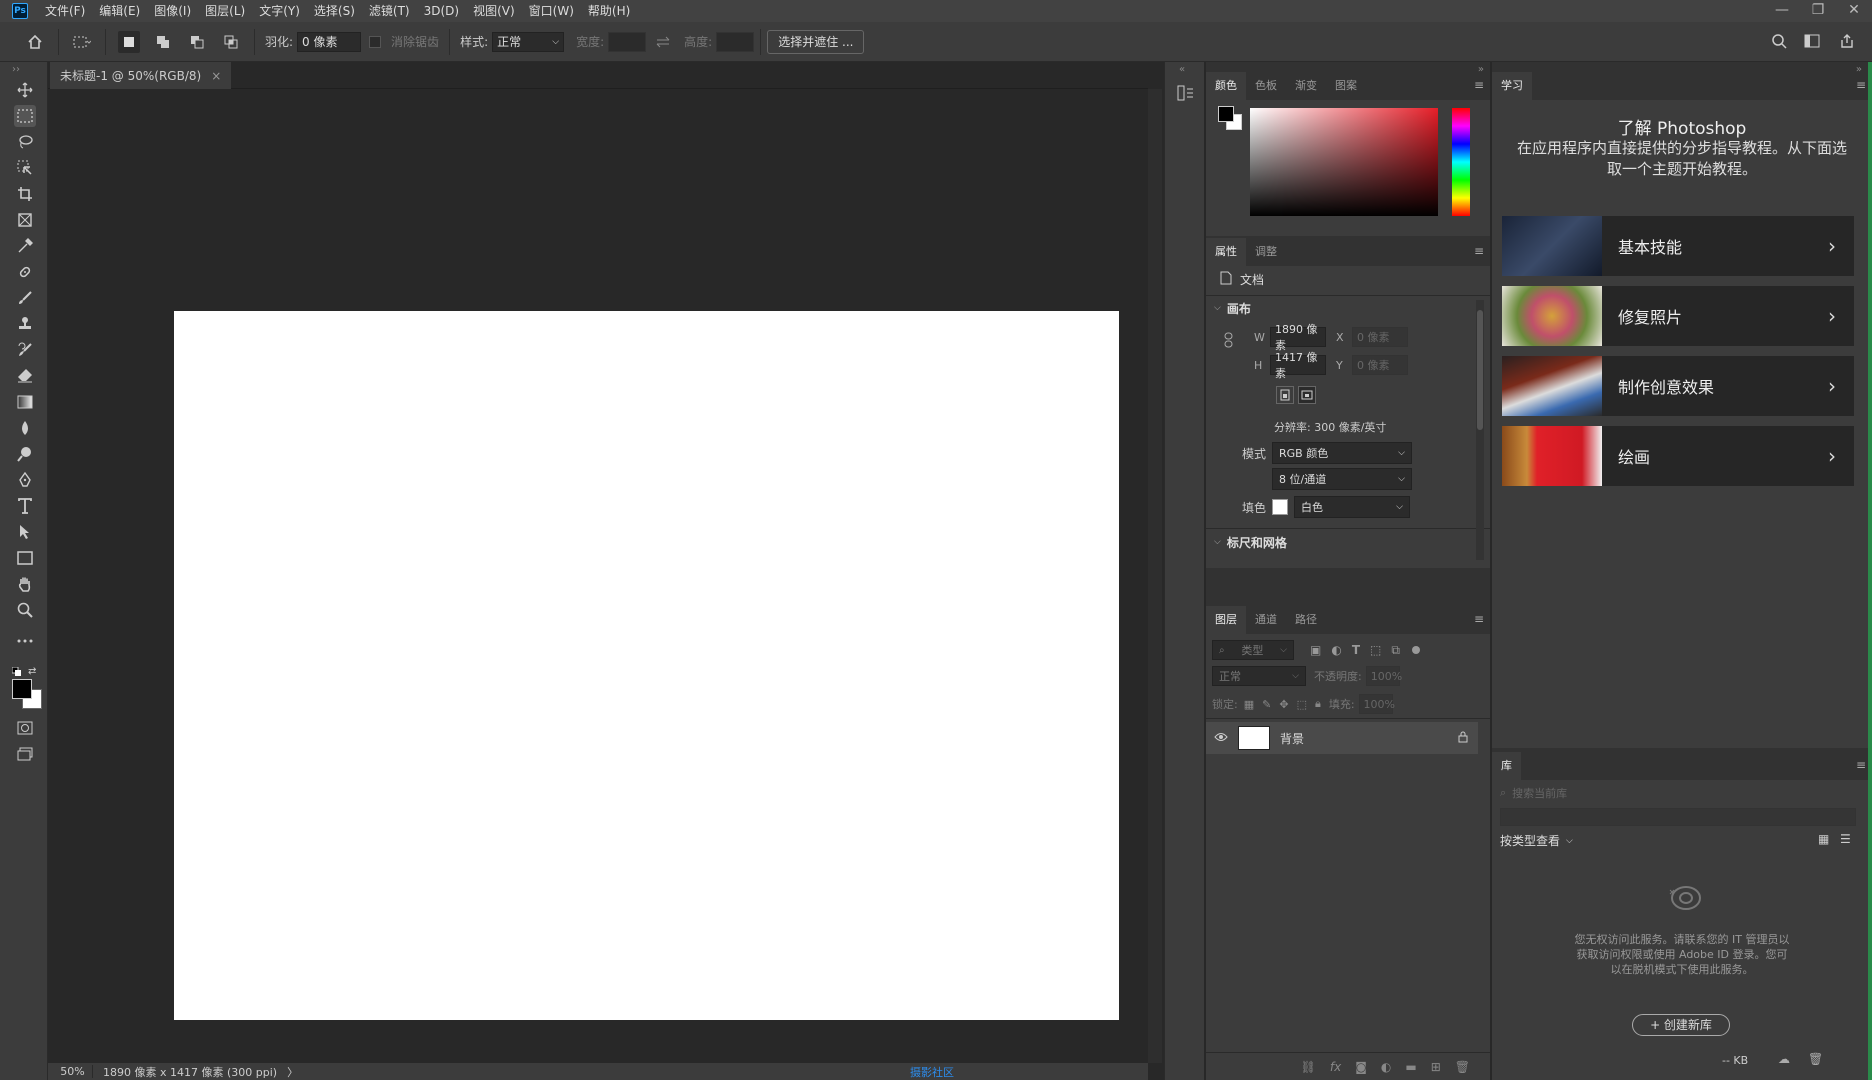  Describe the element at coordinates (25, 350) in the screenshot. I see `history-brush-tool-icon` at that location.